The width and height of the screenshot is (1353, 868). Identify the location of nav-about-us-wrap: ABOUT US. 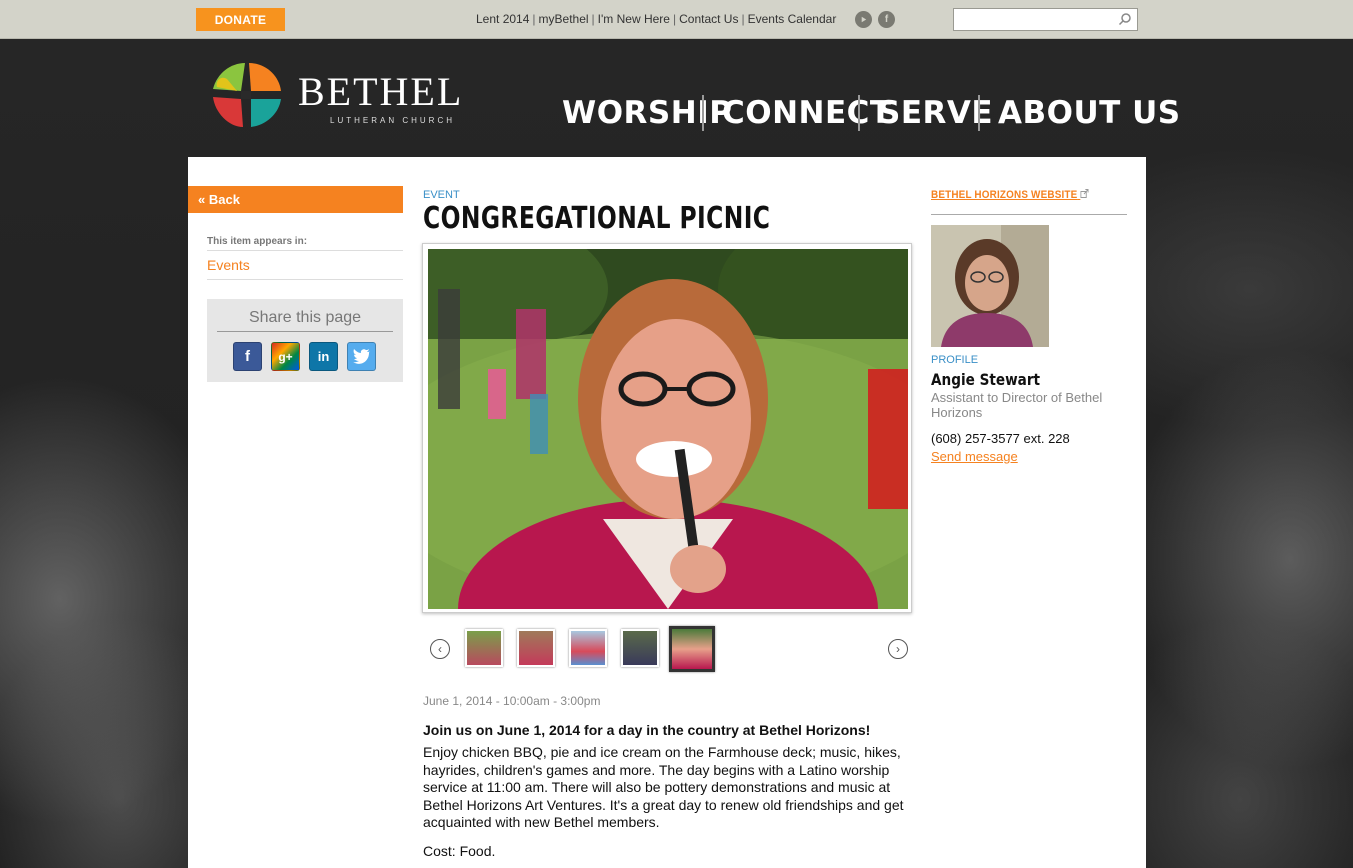
(1089, 113).